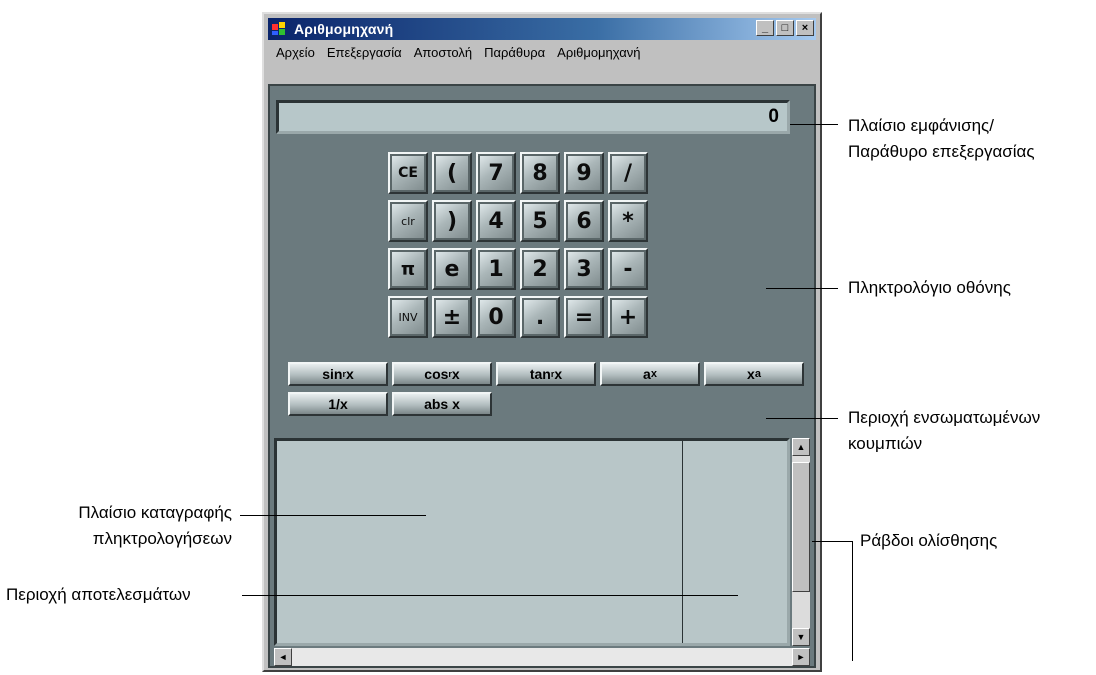  What do you see at coordinates (542, 657) in the screenshot?
I see `horizontal-scrollbar: ◄ ►` at bounding box center [542, 657].